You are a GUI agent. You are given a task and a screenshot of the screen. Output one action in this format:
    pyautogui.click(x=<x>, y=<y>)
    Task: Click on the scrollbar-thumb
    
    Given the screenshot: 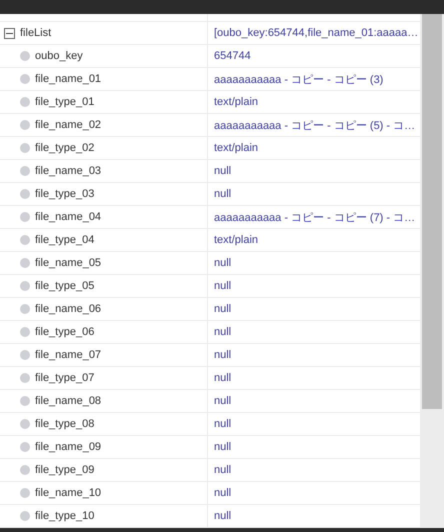 What is the action you would take?
    pyautogui.click(x=432, y=211)
    